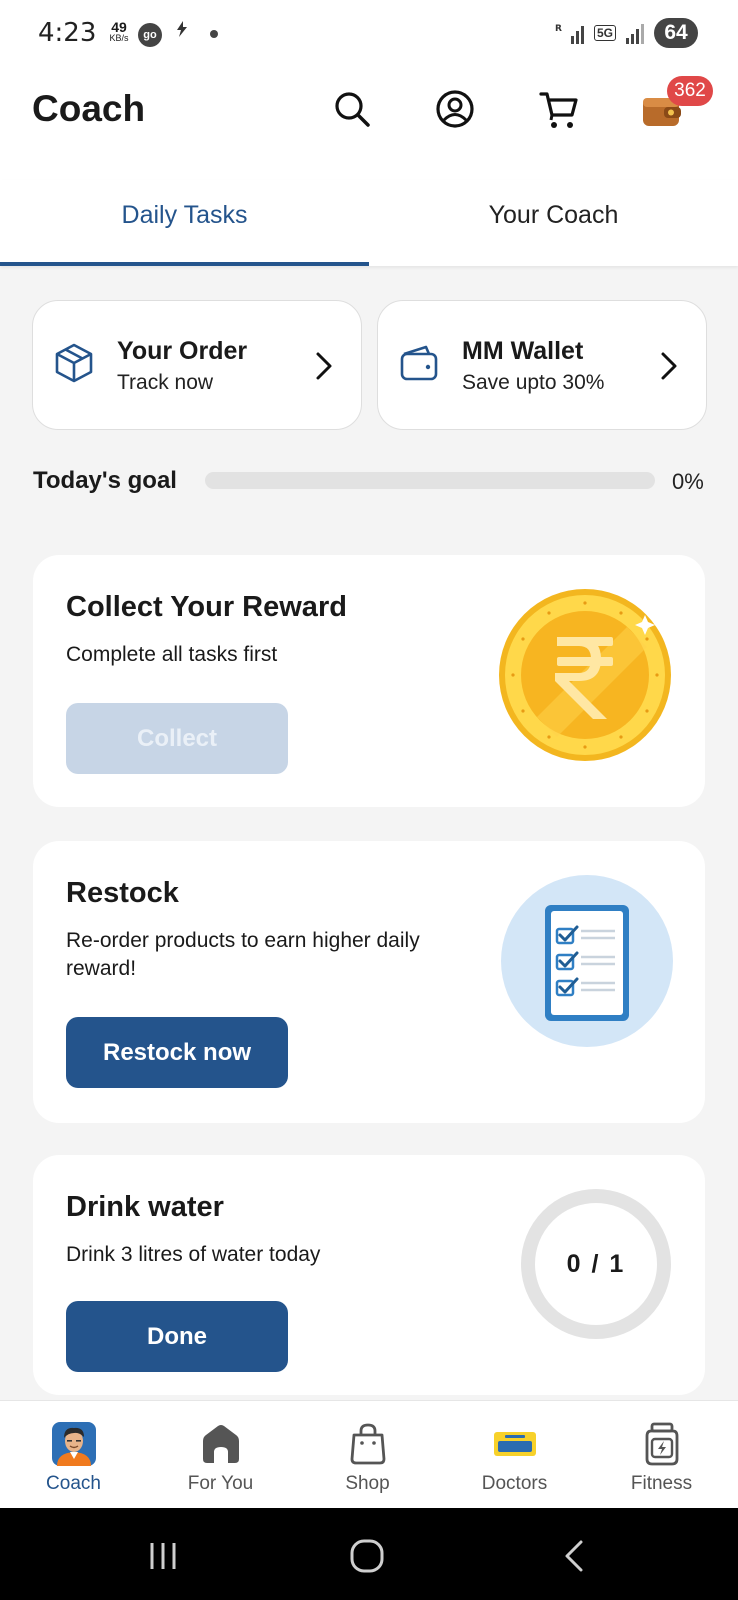  I want to click on supplement-jar-icon, so click(662, 1444).